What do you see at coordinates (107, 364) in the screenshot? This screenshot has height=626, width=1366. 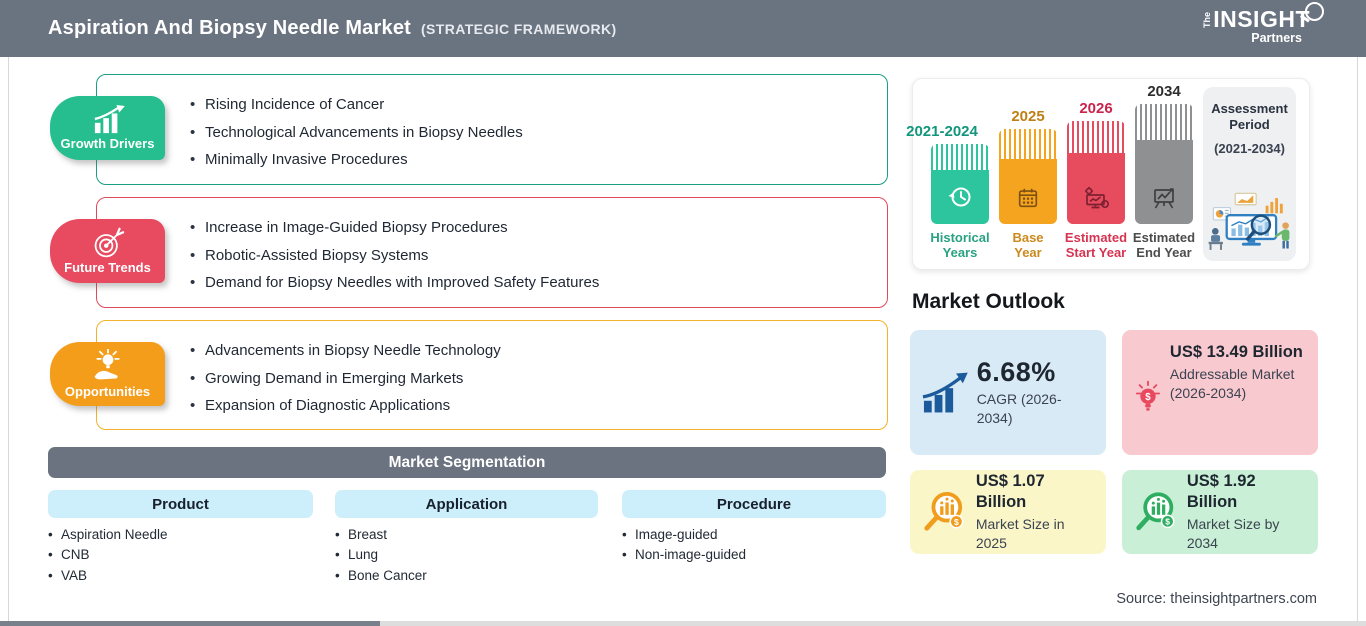 I see `bulb-hand-icon` at bounding box center [107, 364].